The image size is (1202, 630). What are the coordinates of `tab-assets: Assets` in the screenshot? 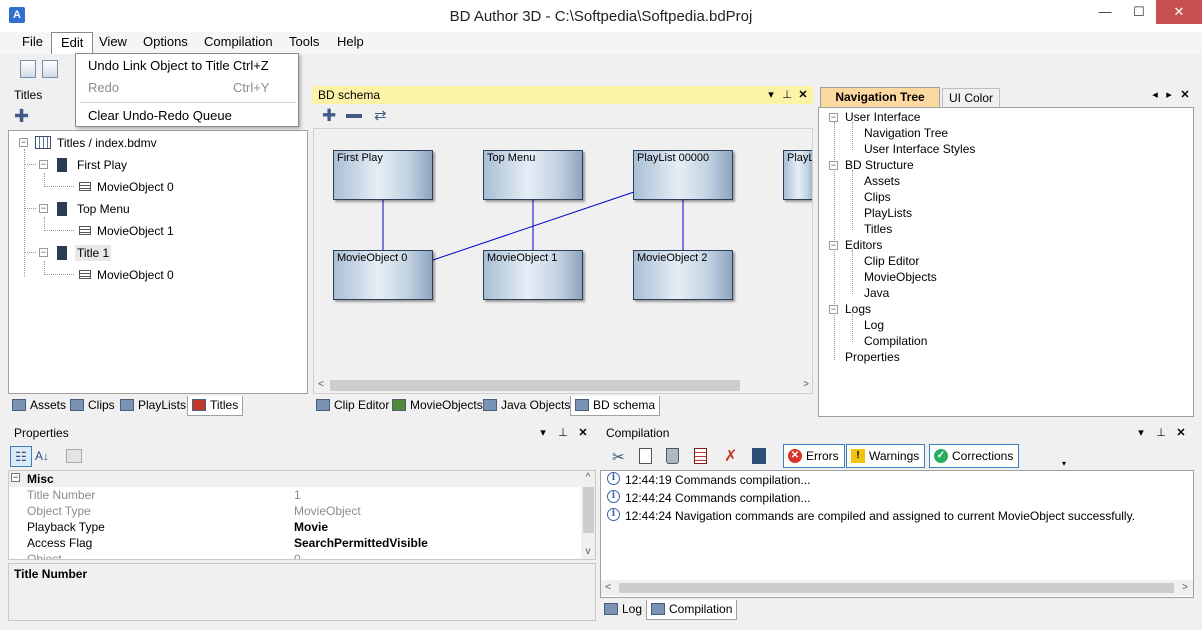 It's located at (39, 406).